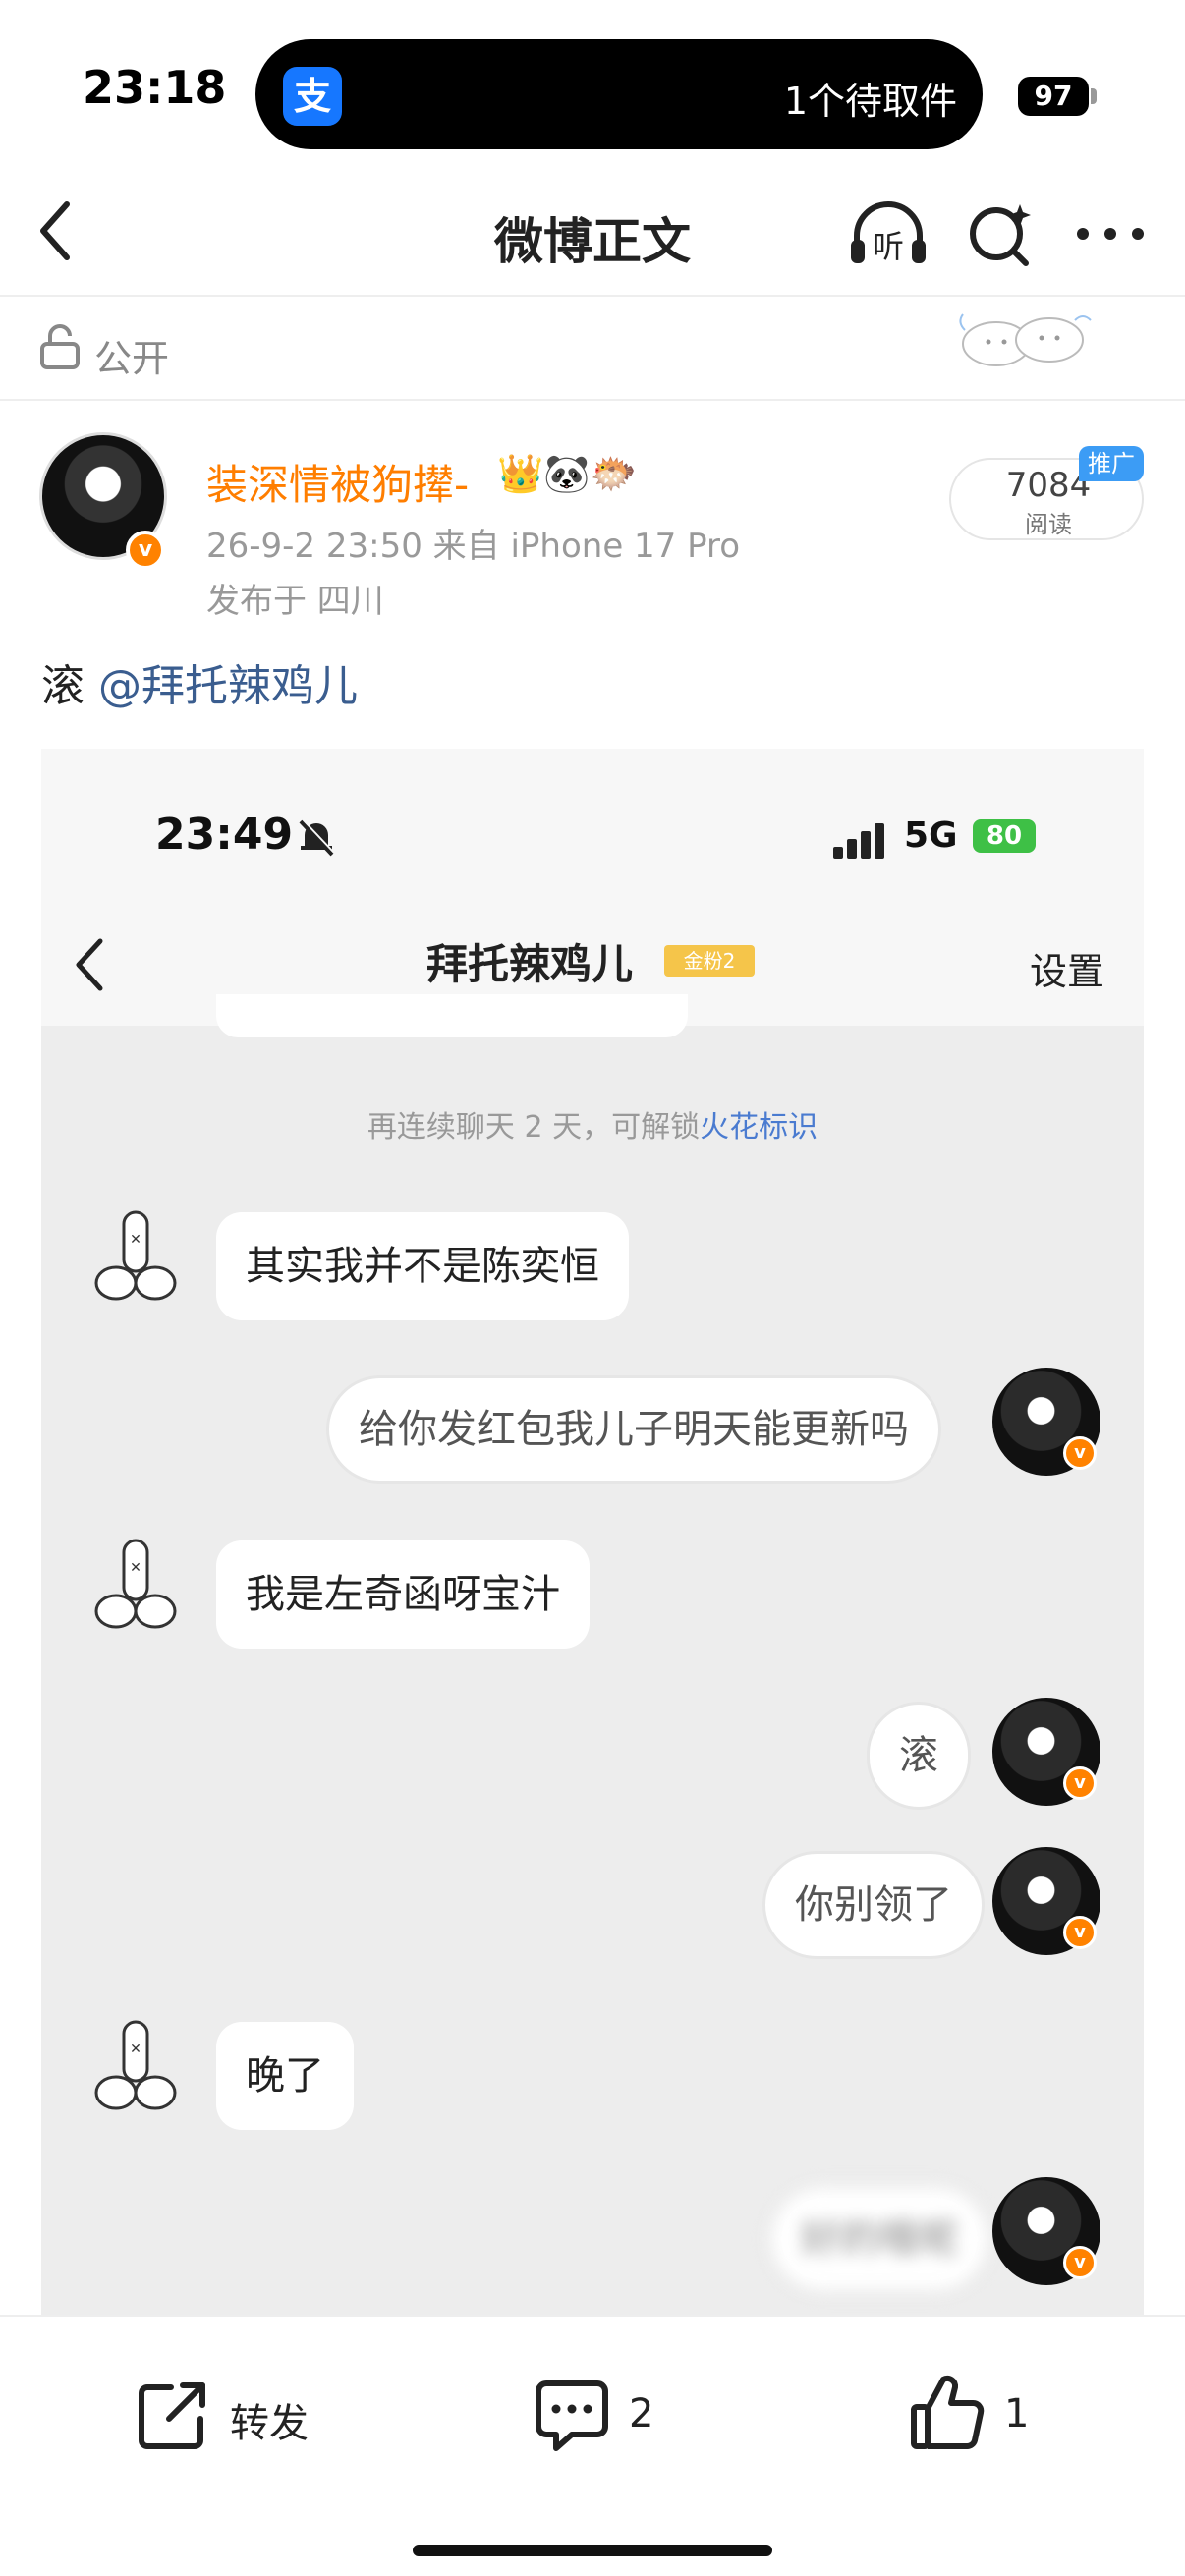 This screenshot has height=2576, width=1185. I want to click on network-type: 5G, so click(931, 835).